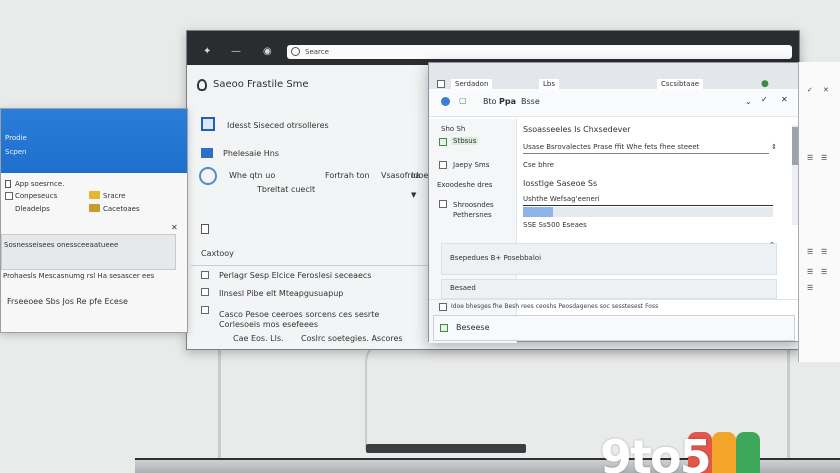 Image resolution: width=840 pixels, height=473 pixels. Describe the element at coordinates (36, 196) in the screenshot. I see `left-row-2: Conpeseucs` at that location.